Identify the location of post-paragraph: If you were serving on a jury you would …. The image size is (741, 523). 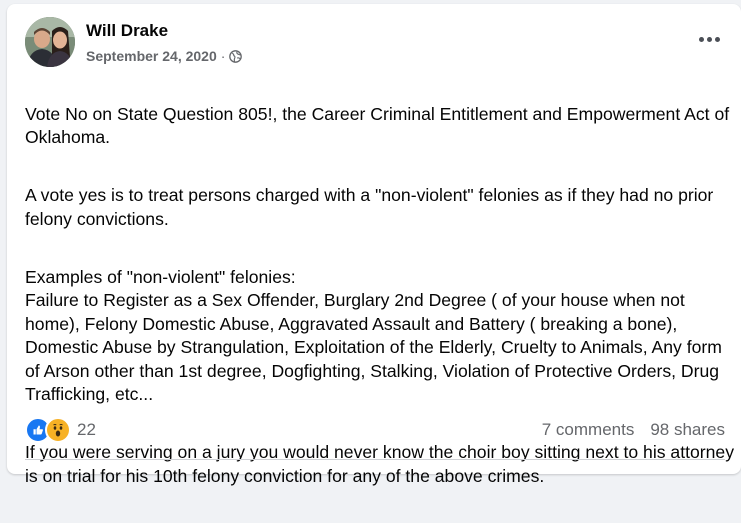
(380, 464).